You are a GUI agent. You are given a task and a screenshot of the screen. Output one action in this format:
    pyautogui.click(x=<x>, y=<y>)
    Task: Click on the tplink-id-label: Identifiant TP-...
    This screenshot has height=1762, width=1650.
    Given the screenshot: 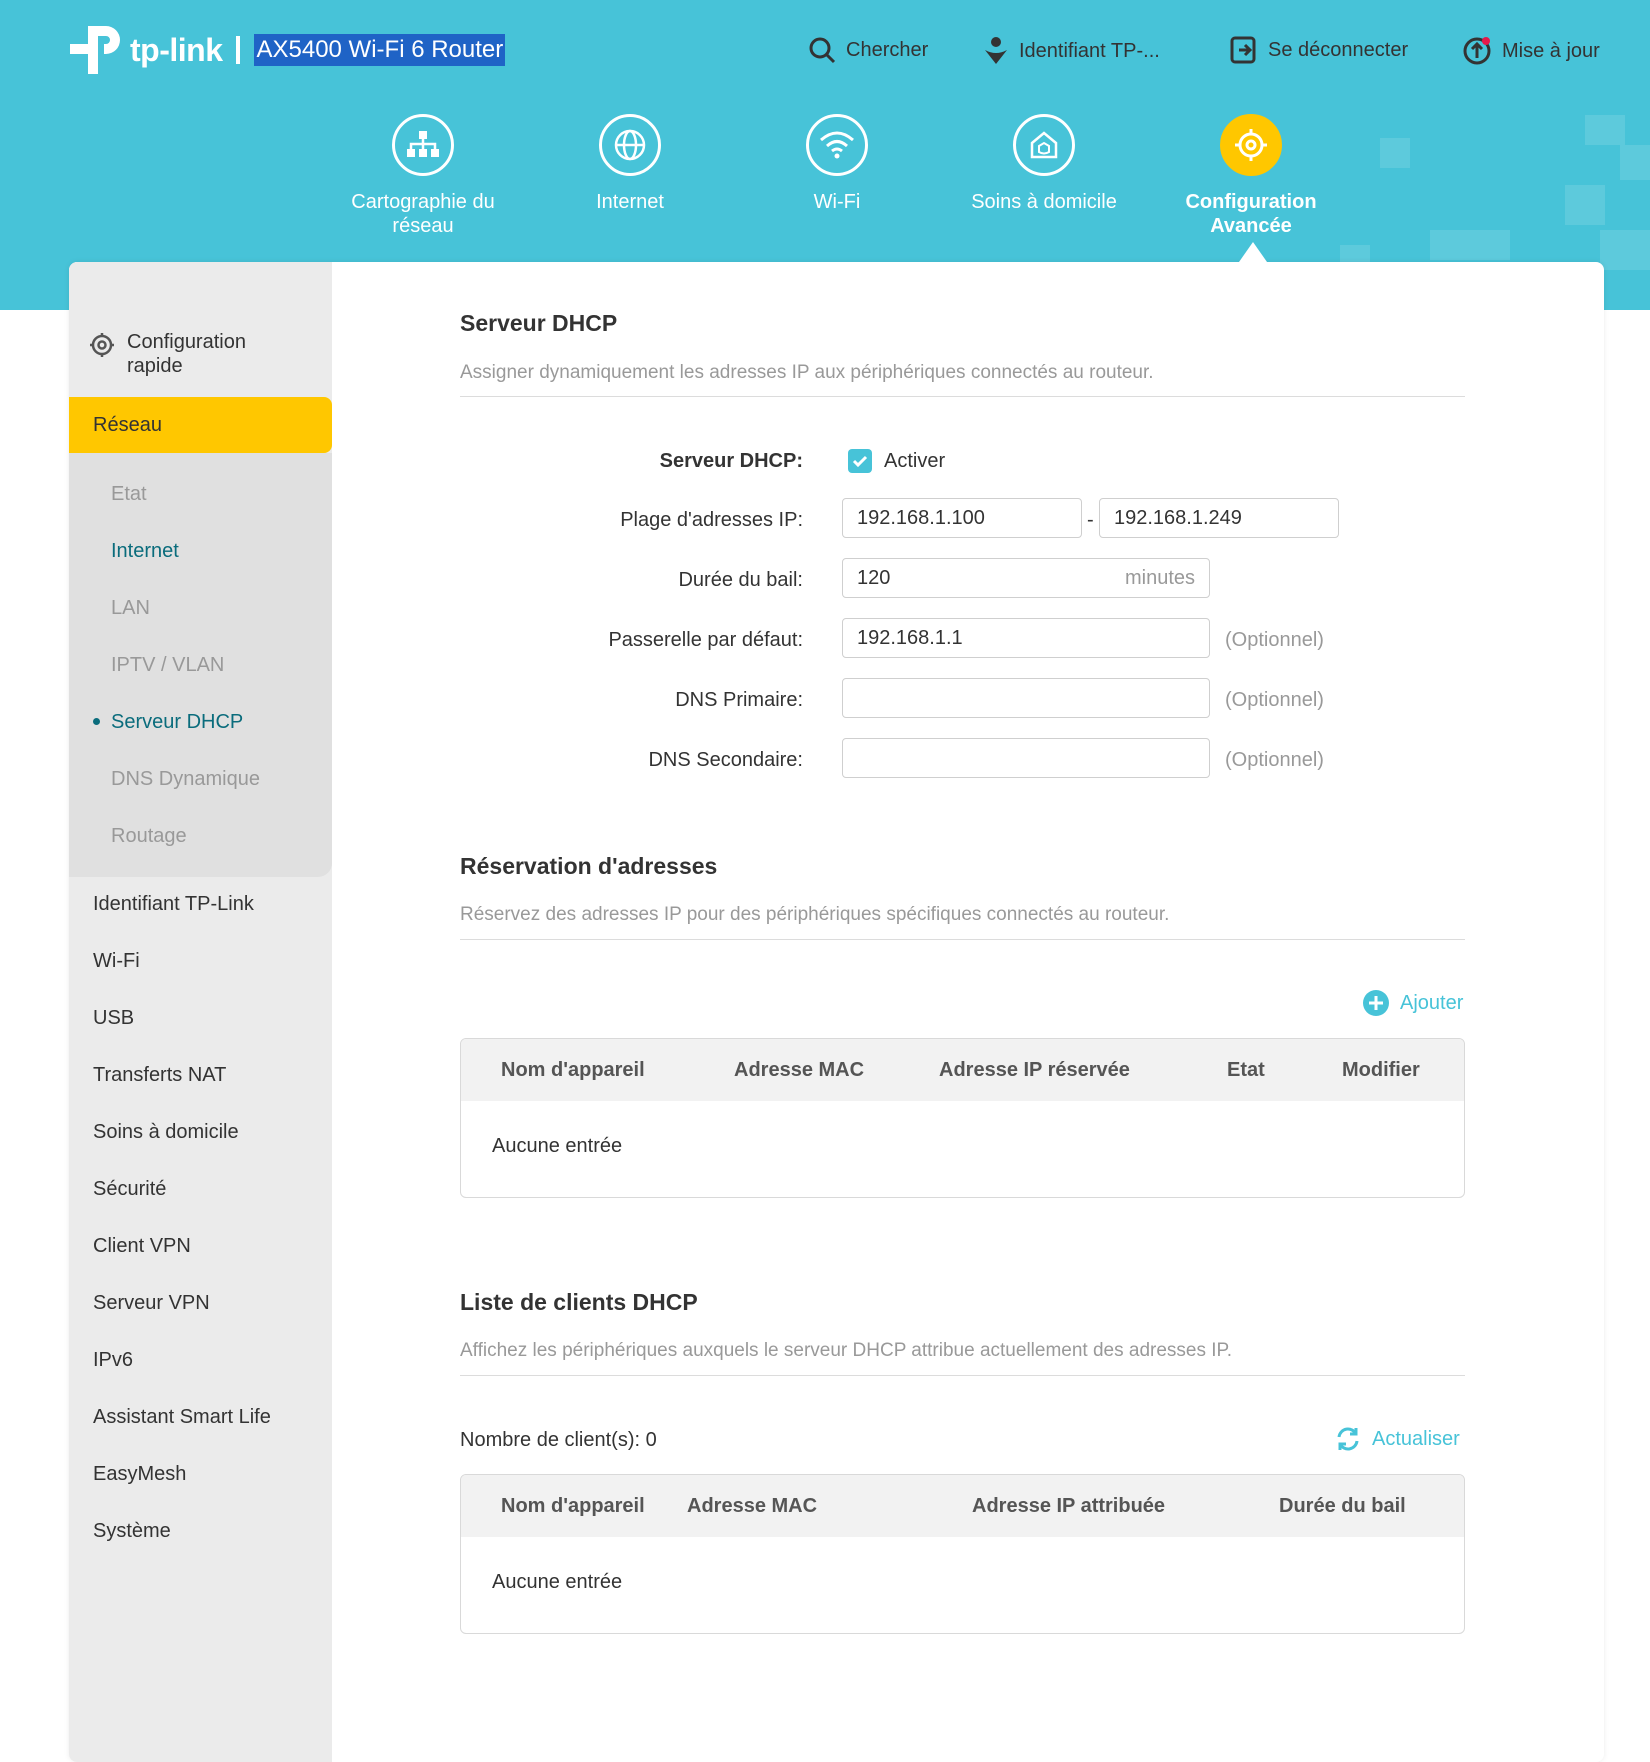 What is the action you would take?
    pyautogui.click(x=1089, y=50)
    